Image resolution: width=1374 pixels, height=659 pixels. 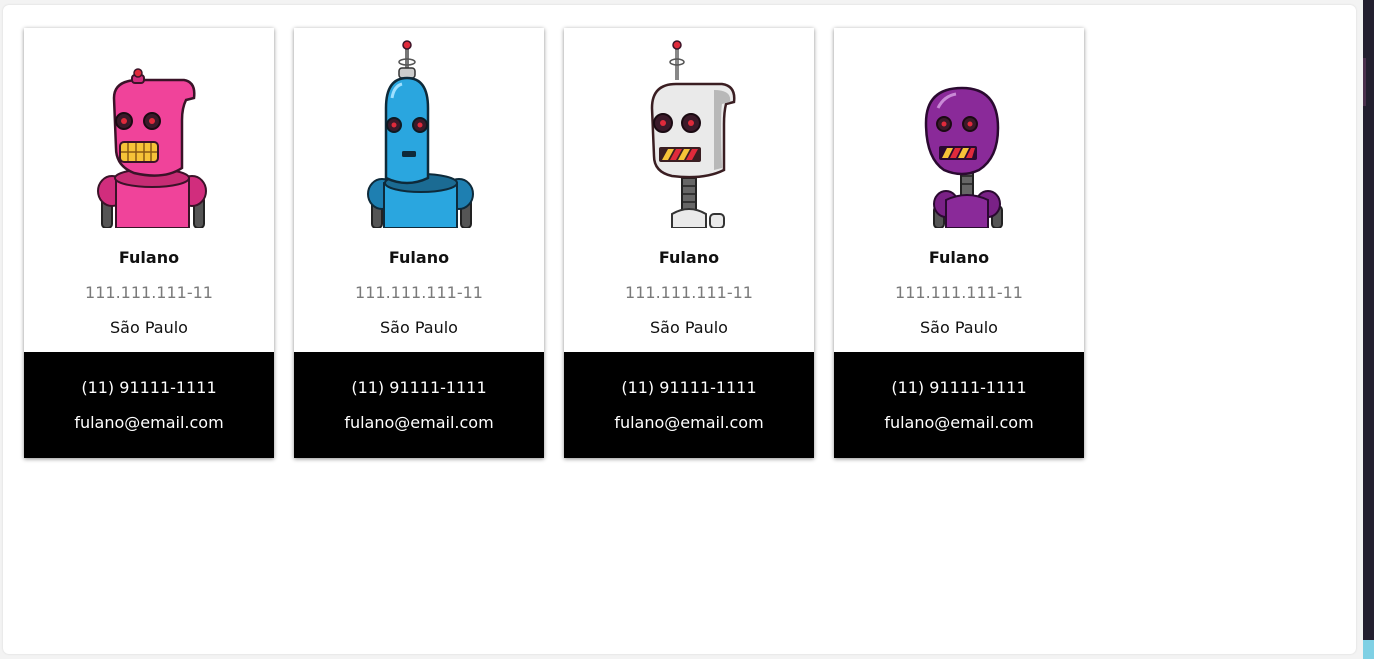 I want to click on window-edge, so click(x=1368, y=329).